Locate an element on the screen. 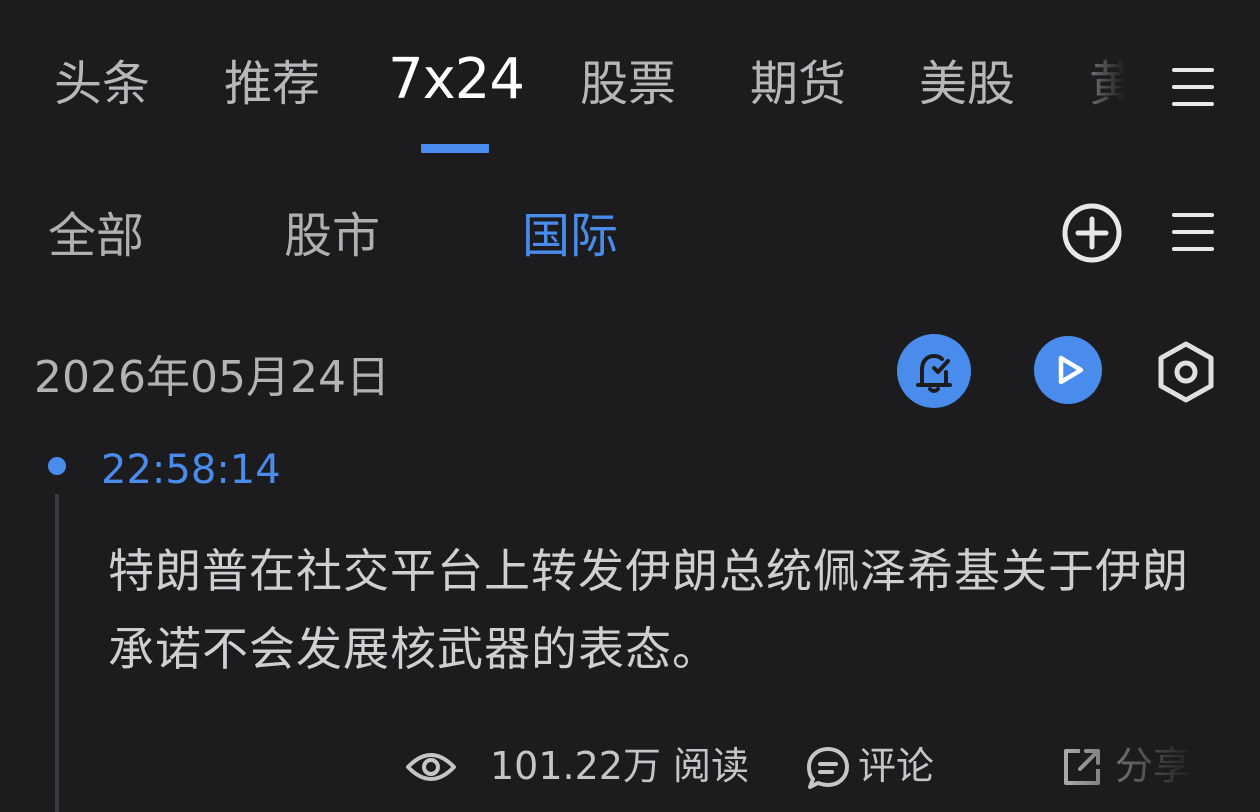 This screenshot has height=812, width=1260. comment-label: 评论 is located at coordinates (896, 766).